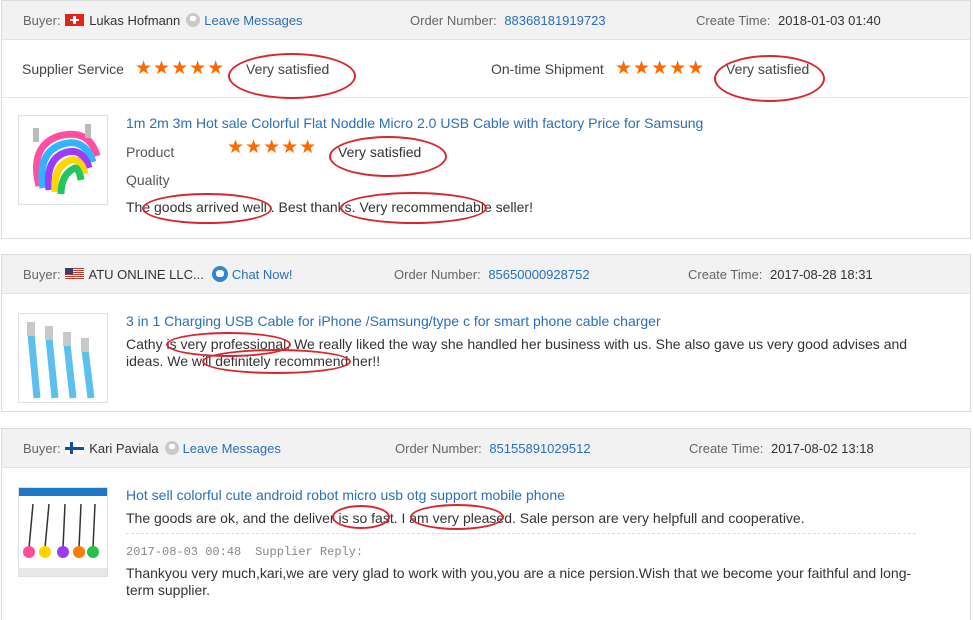 Image resolution: width=973 pixels, height=620 pixels. Describe the element at coordinates (380, 152) in the screenshot. I see `product-quality-rating: Very satisfied` at that location.